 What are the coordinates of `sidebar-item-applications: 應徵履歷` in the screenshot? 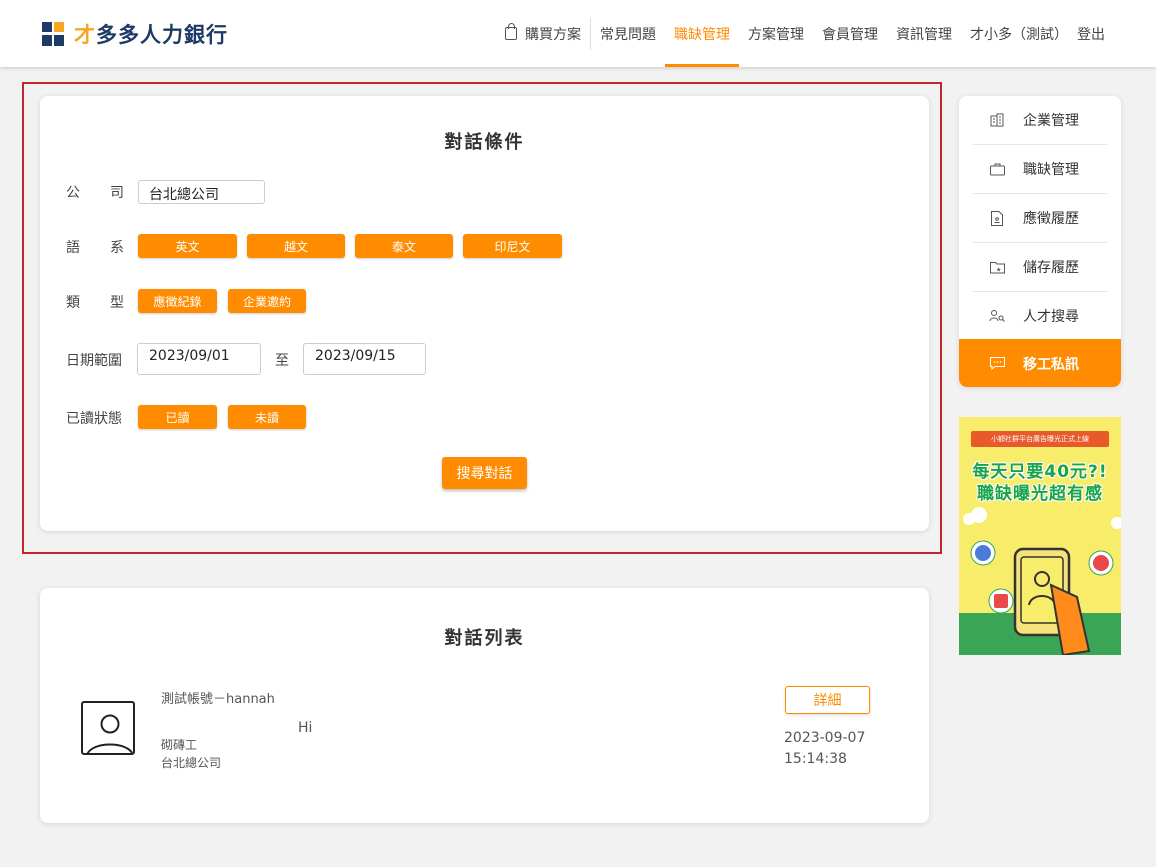 It's located at (1040, 218).